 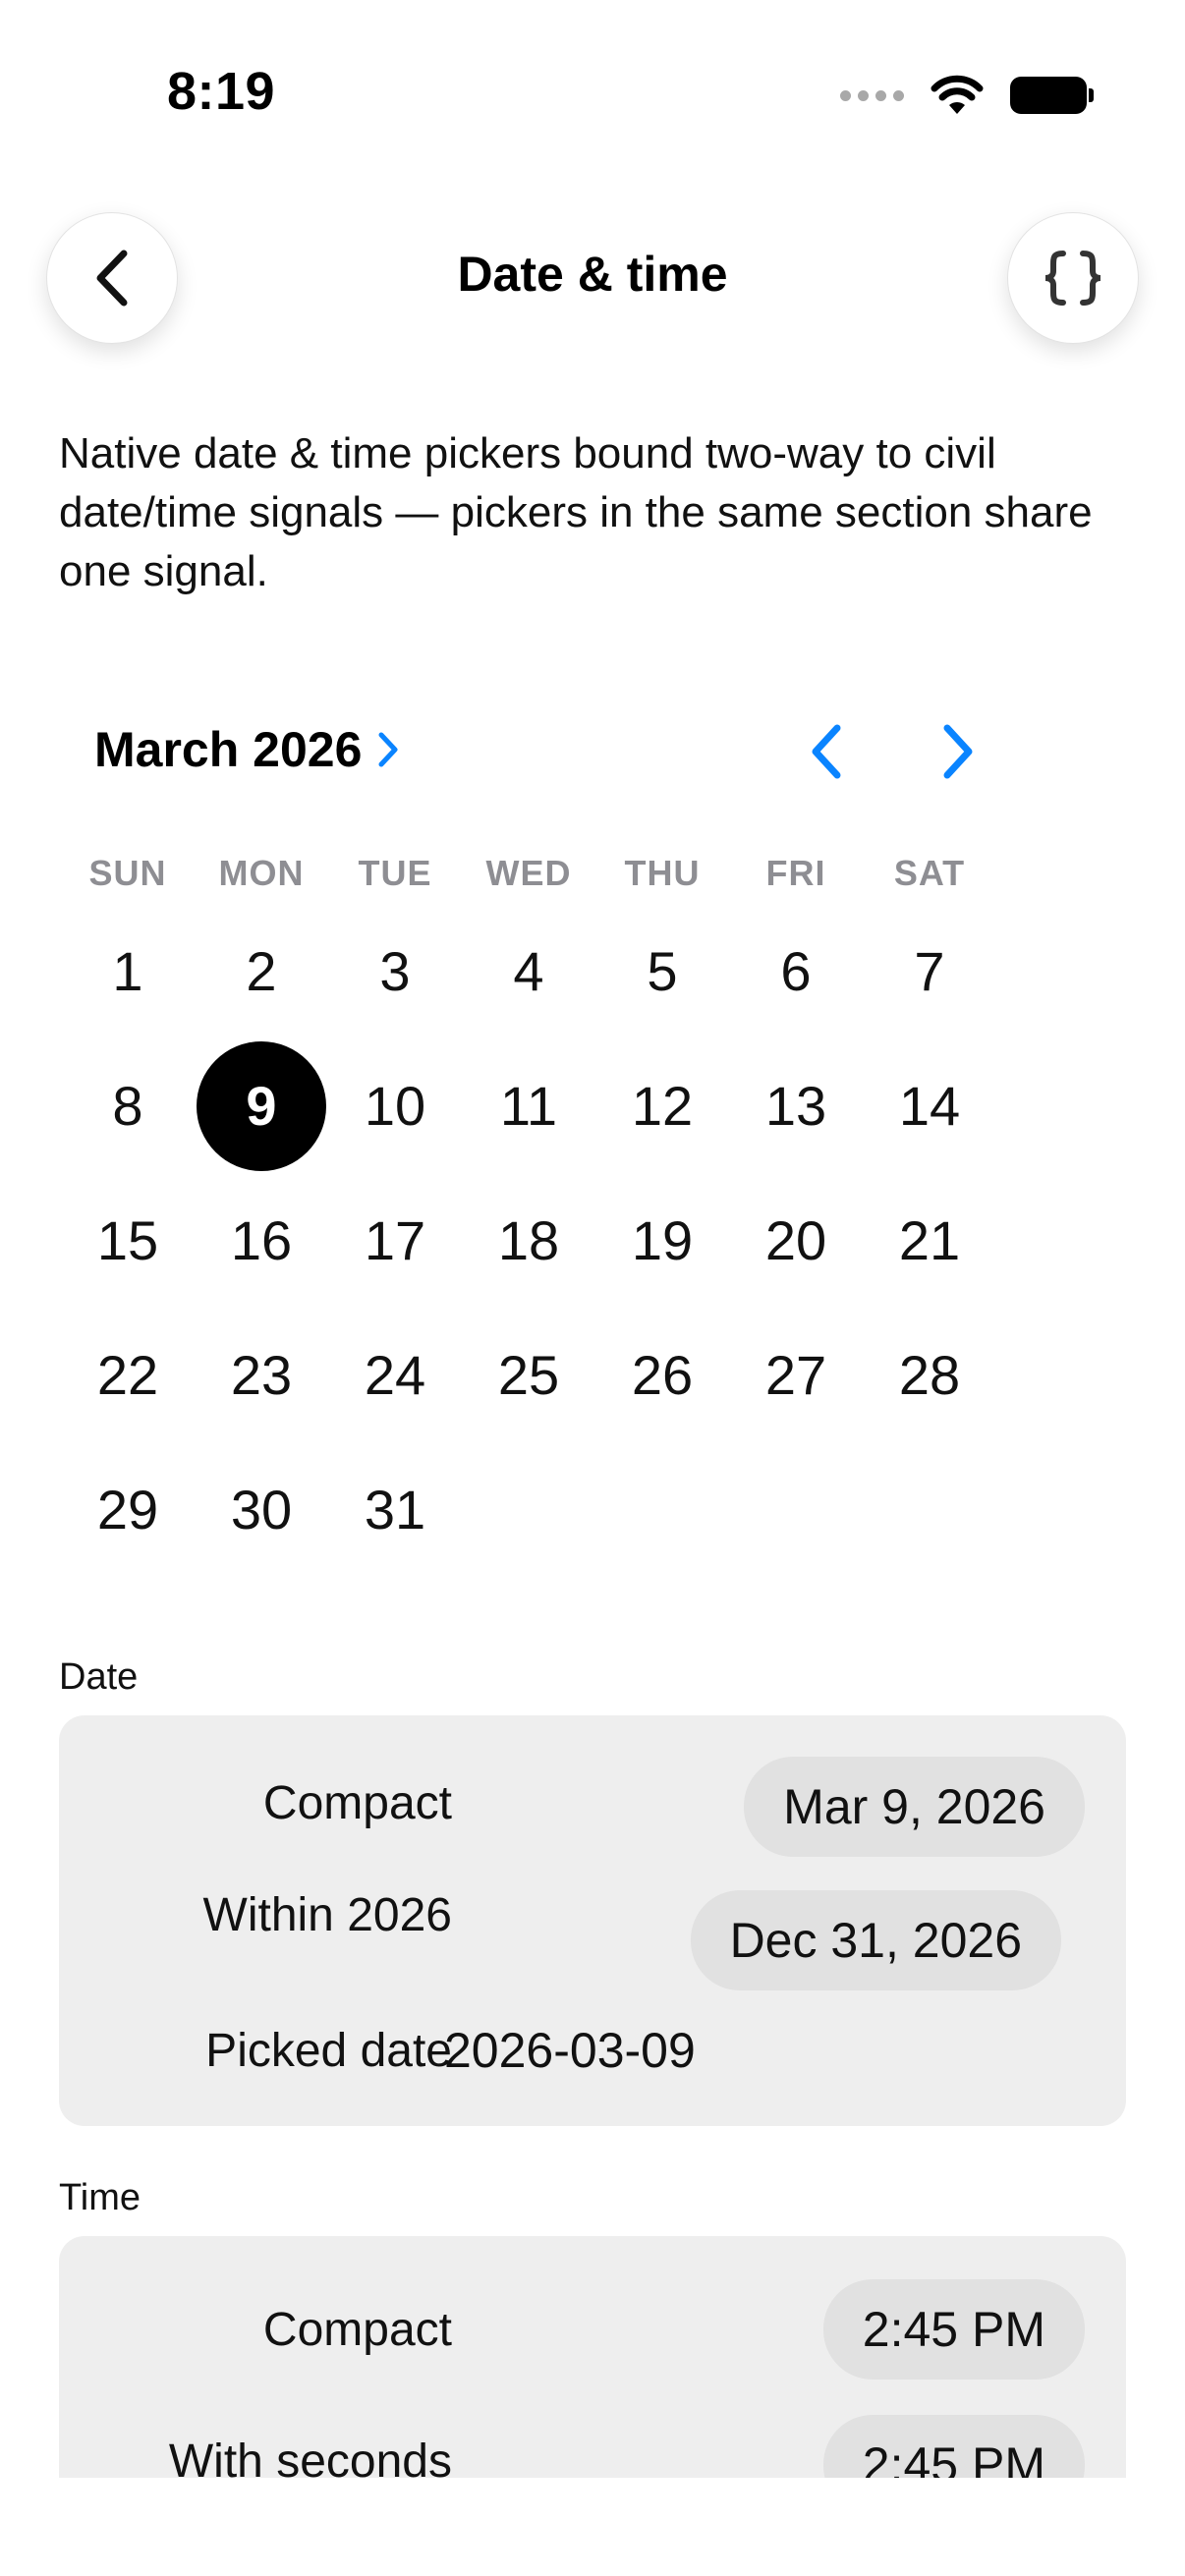 What do you see at coordinates (662, 1105) in the screenshot?
I see `calendar-day: 12` at bounding box center [662, 1105].